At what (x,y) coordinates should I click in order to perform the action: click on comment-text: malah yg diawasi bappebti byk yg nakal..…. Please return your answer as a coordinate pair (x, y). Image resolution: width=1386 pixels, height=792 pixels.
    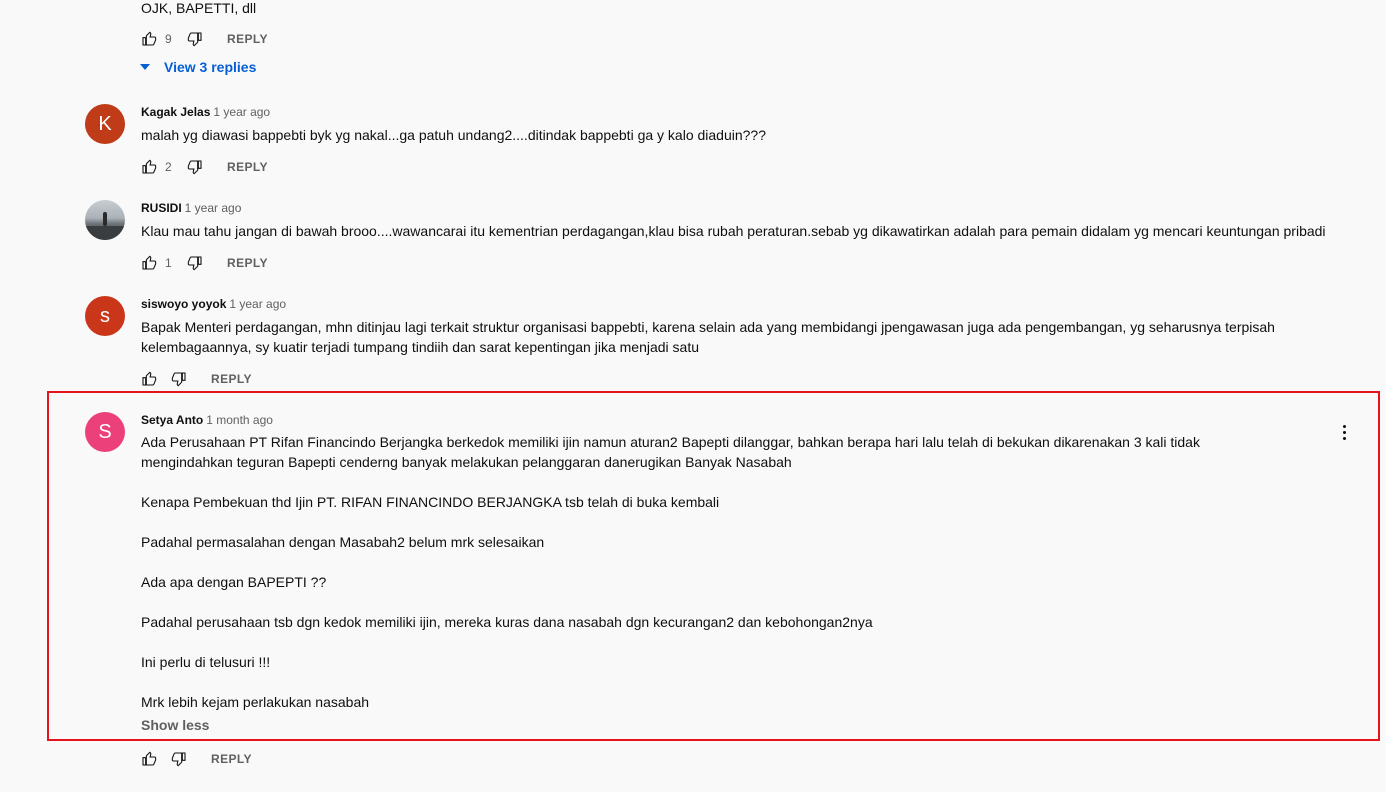
    Looking at the image, I should click on (733, 135).